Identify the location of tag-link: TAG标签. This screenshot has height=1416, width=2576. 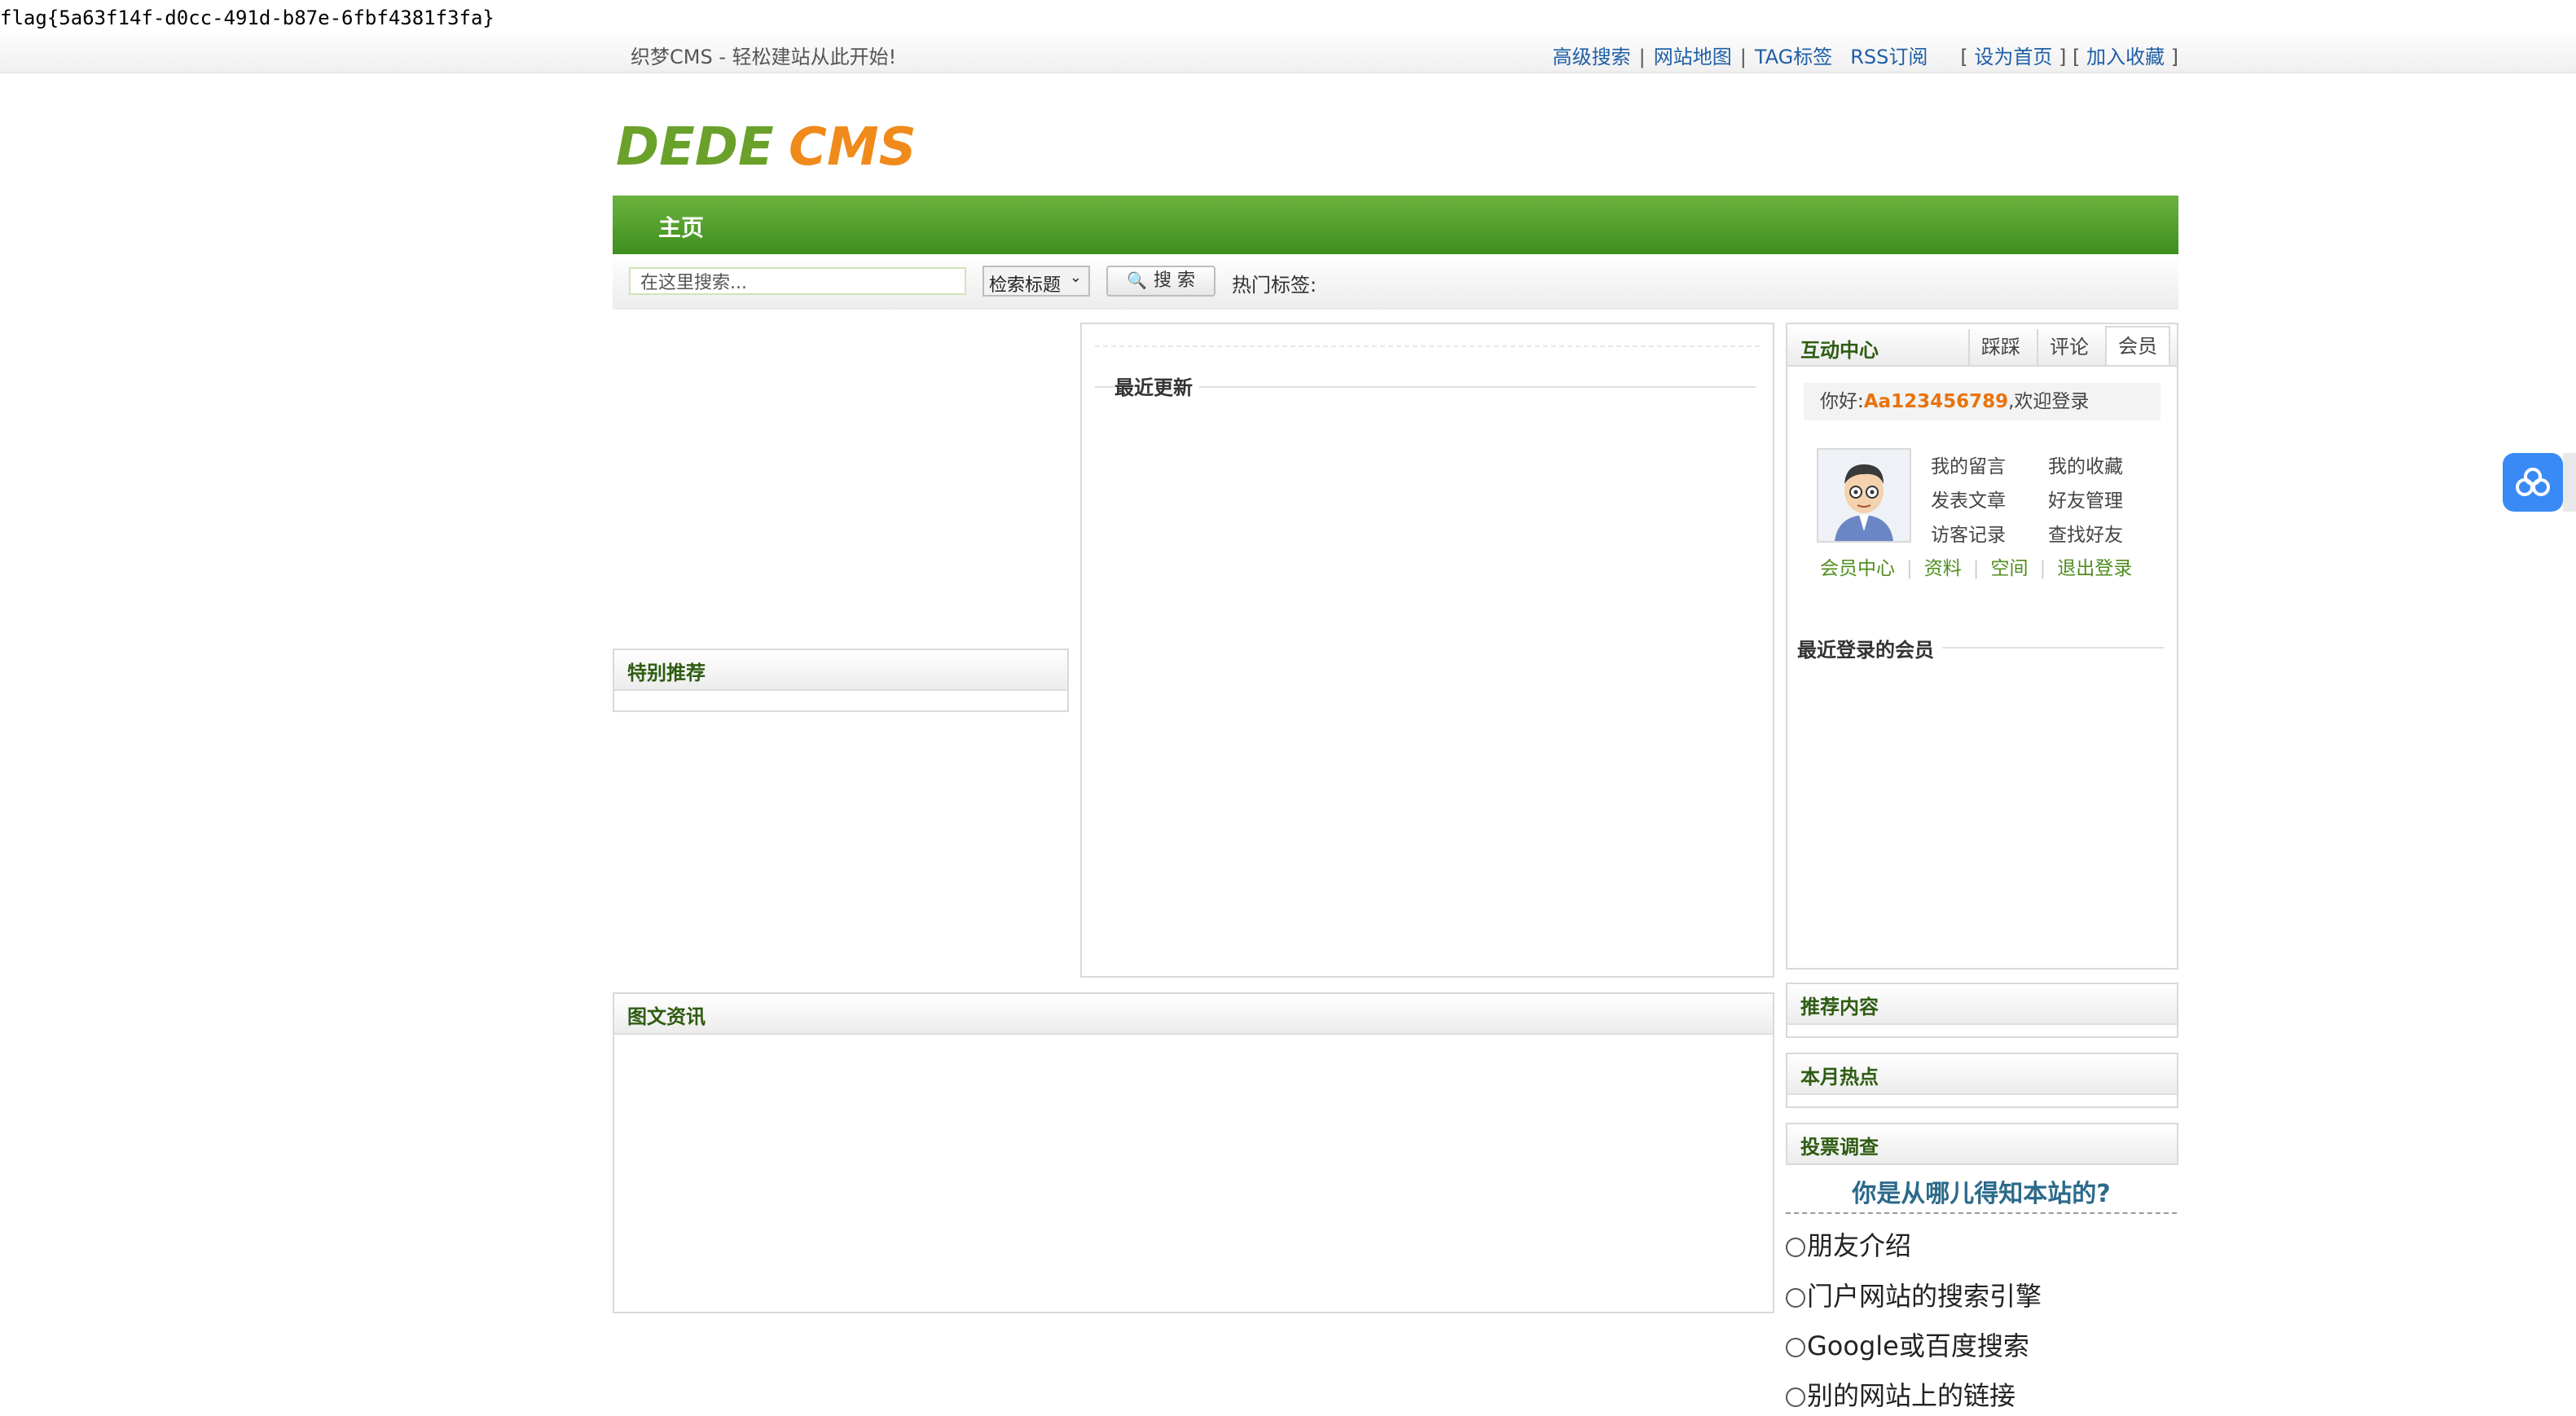
(1793, 57).